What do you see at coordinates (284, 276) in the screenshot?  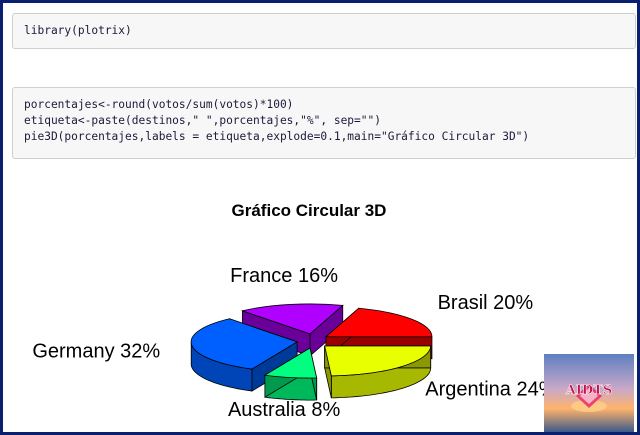 I see `pie-label: France 16%` at bounding box center [284, 276].